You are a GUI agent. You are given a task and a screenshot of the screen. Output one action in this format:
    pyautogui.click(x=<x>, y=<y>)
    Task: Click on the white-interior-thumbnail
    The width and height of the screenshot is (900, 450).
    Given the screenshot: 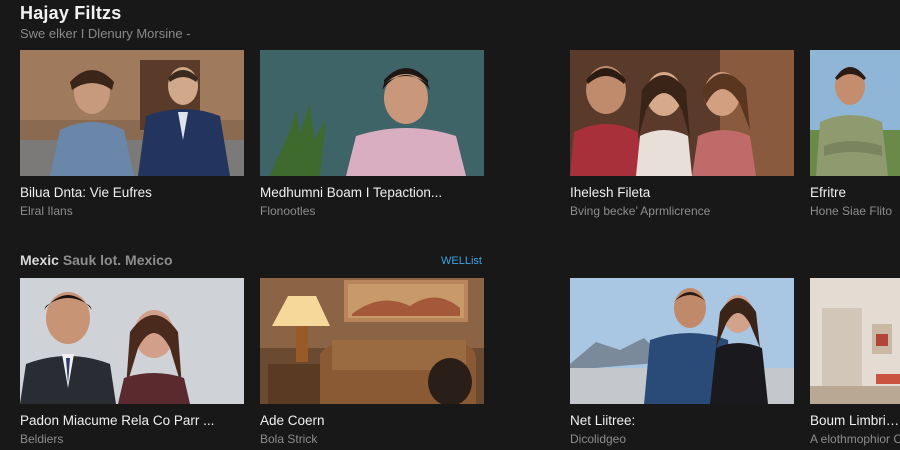 What is the action you would take?
    pyautogui.click(x=855, y=341)
    